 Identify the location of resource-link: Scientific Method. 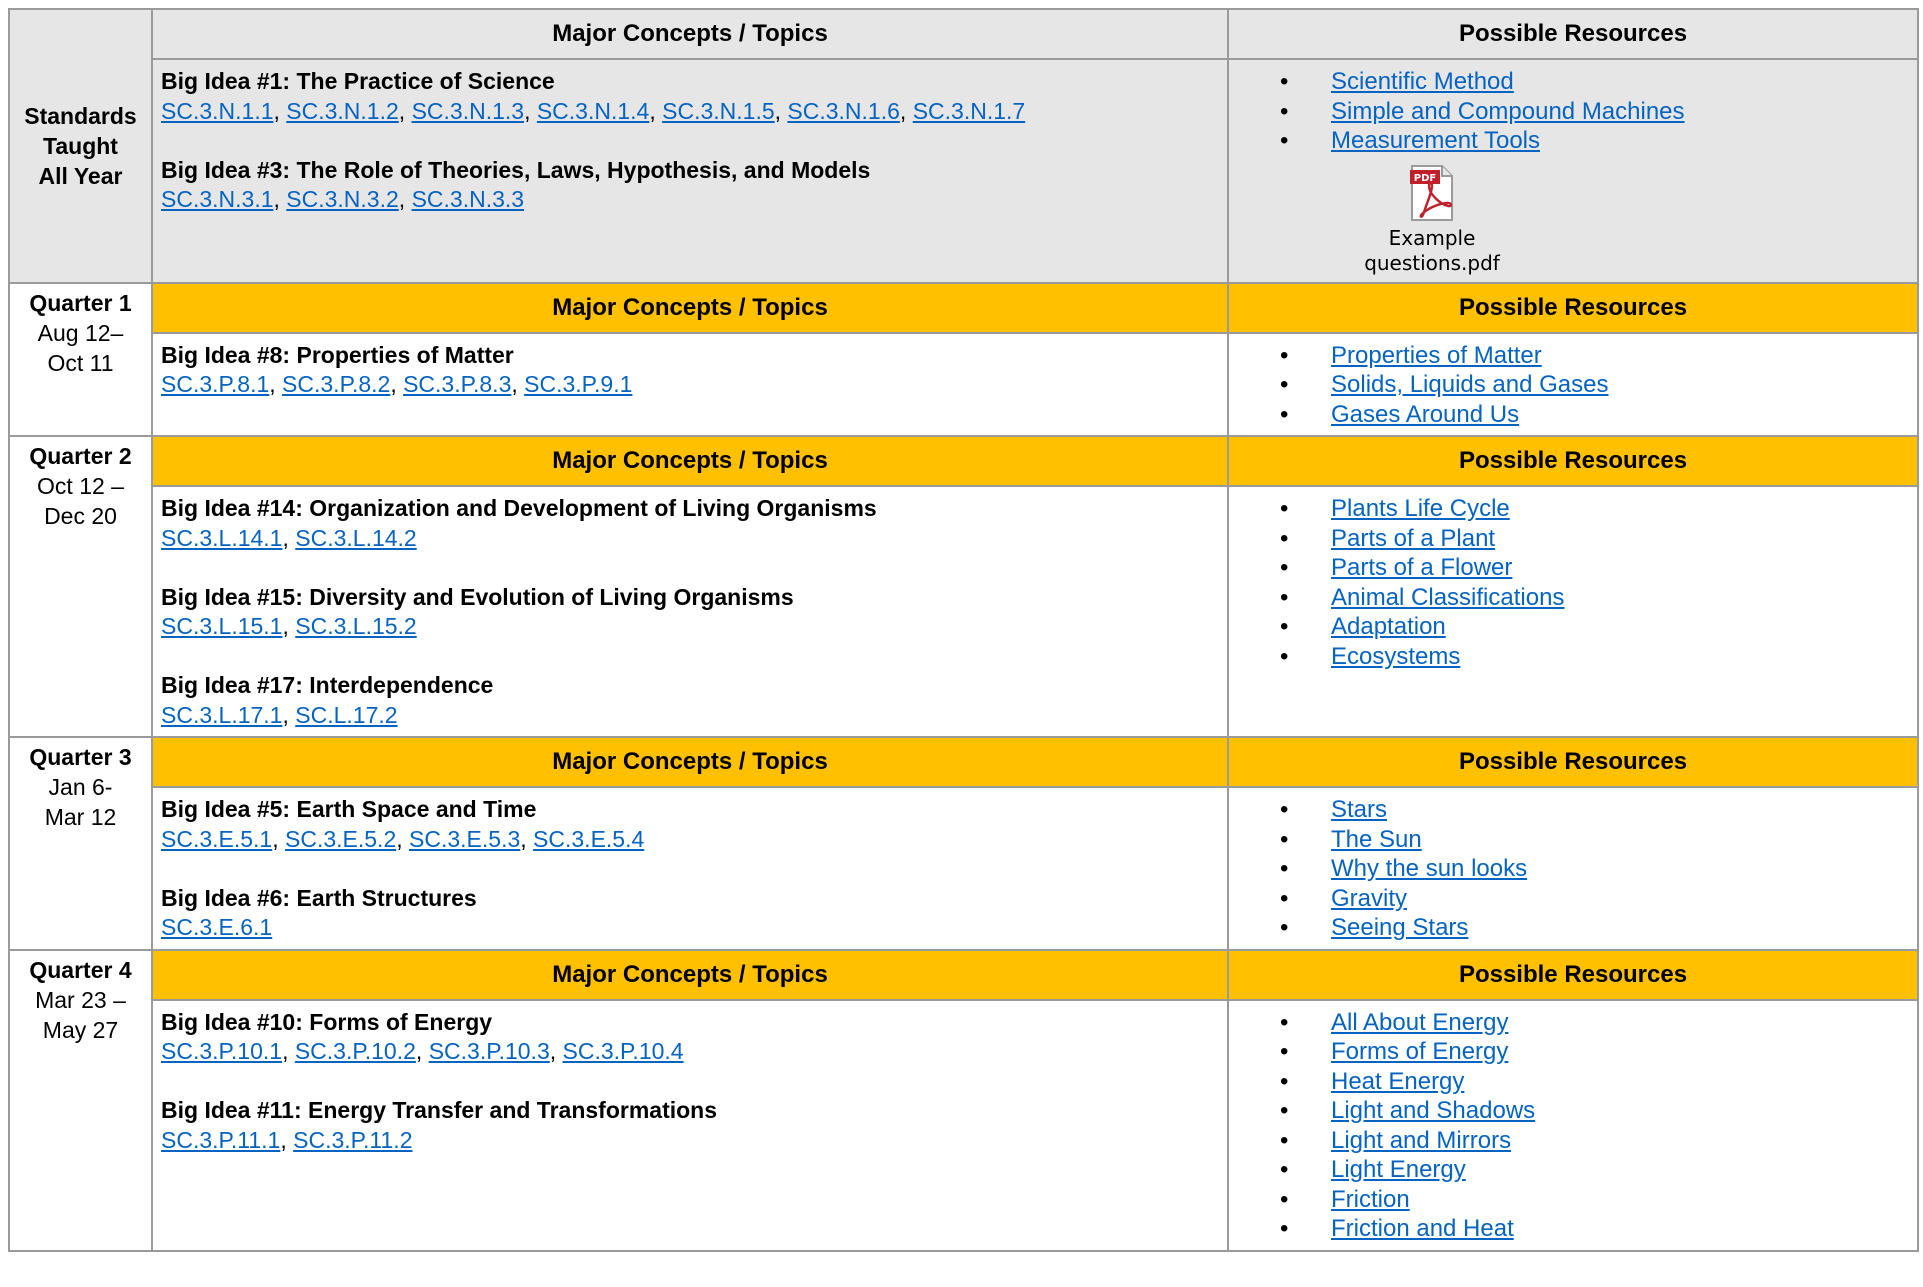
(1422, 81).